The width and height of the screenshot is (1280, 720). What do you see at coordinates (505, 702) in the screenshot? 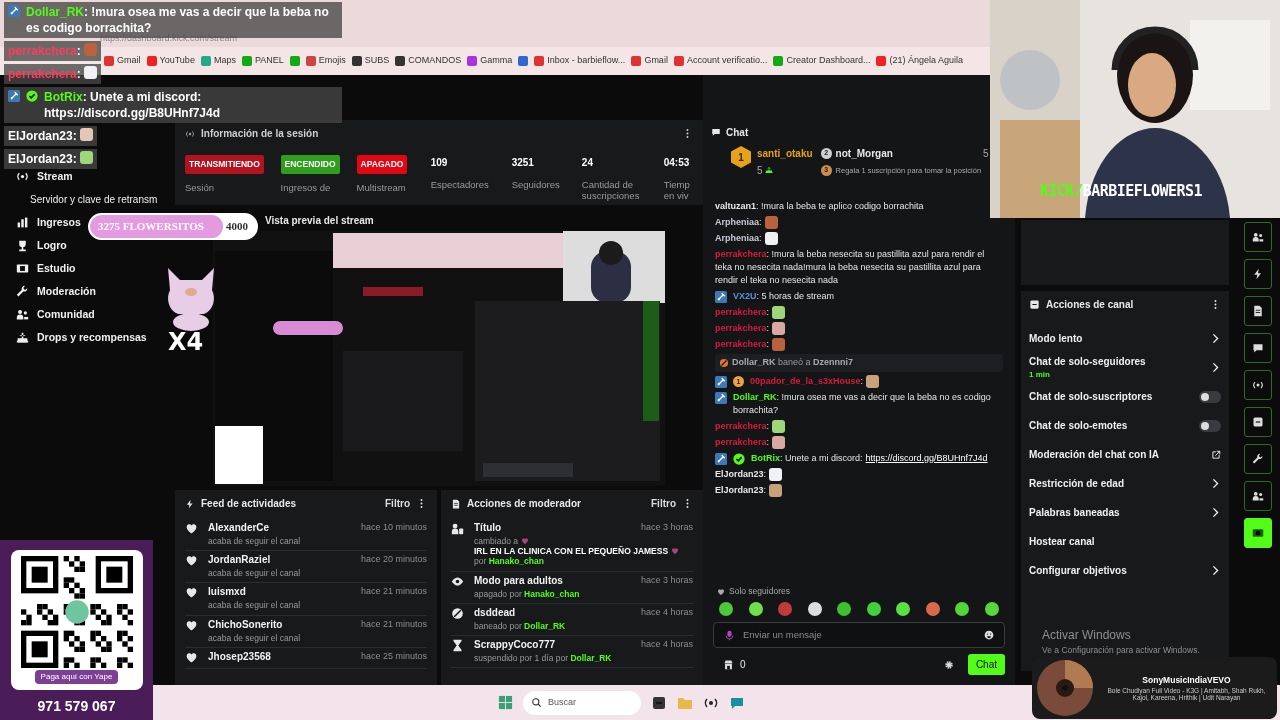
I see `start-icon` at bounding box center [505, 702].